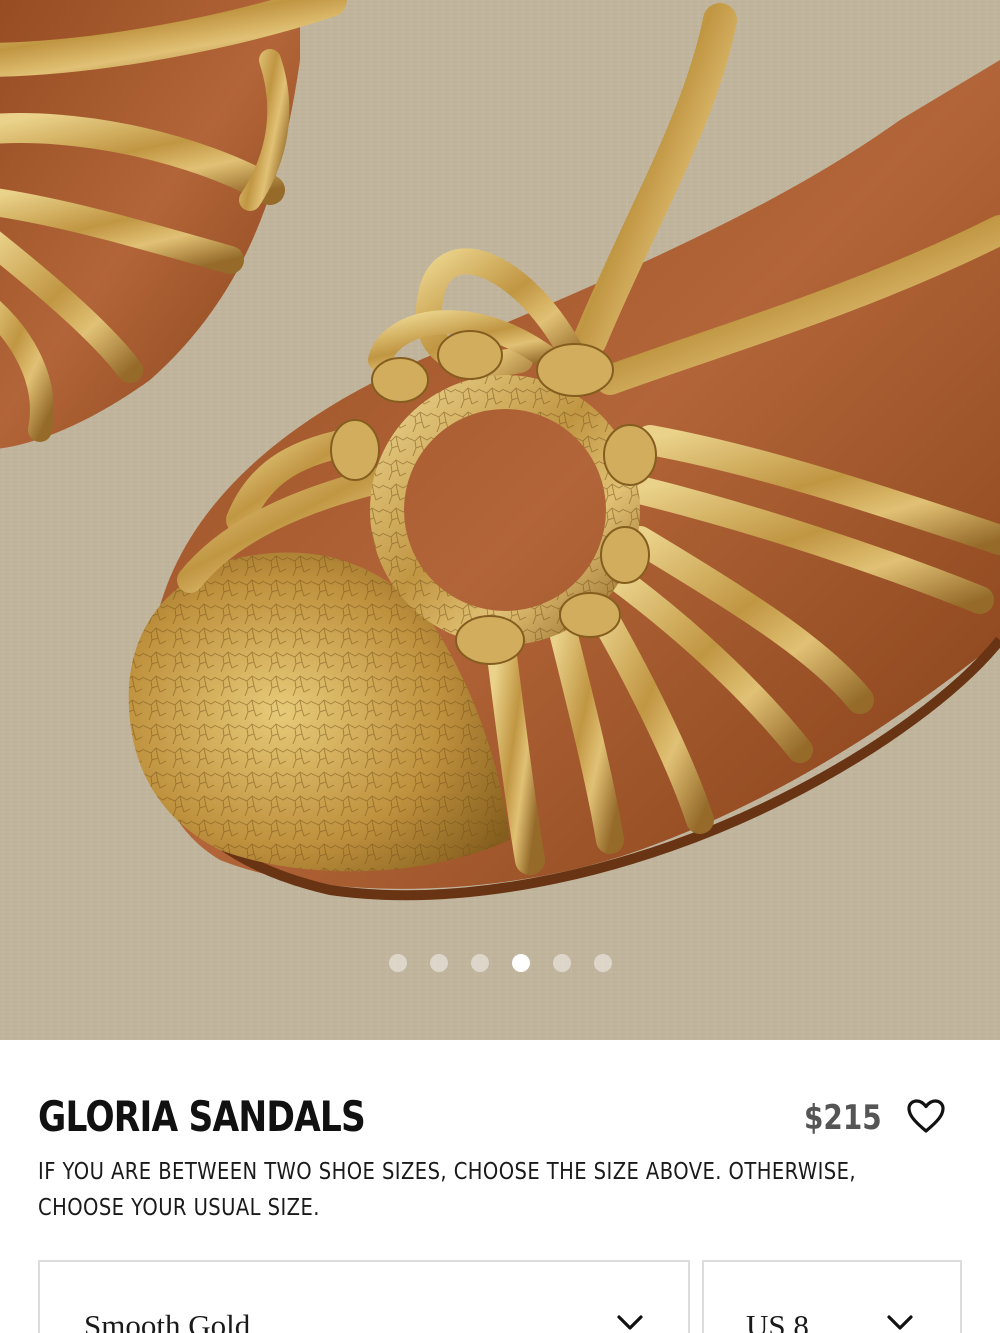 The width and height of the screenshot is (1000, 1333). I want to click on gallery-pagination, so click(500, 964).